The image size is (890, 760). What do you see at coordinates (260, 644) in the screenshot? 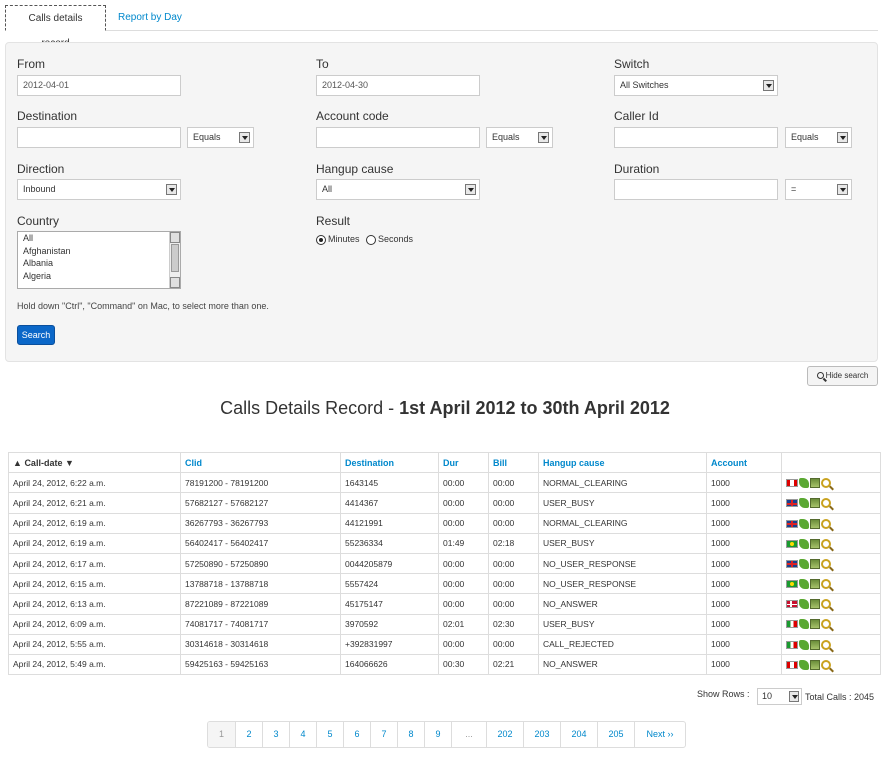
I see `cell-clid: 30314618 - 30314618` at bounding box center [260, 644].